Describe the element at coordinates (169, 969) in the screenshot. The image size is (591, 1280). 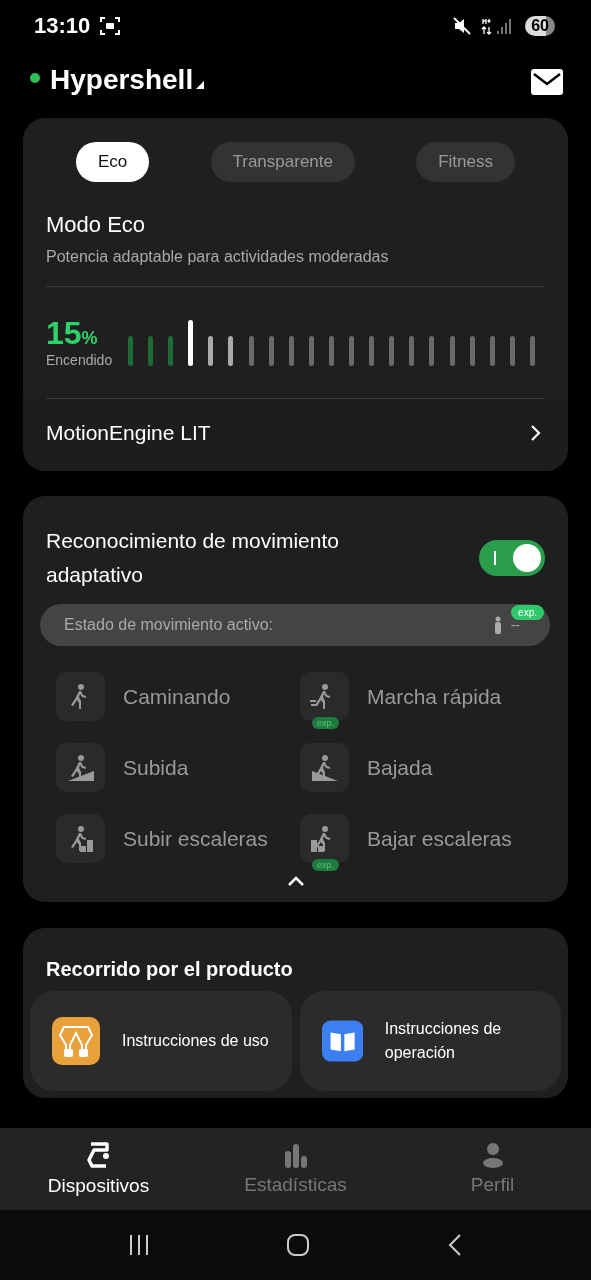
I see `tour-title: Recorrido por el producto` at that location.